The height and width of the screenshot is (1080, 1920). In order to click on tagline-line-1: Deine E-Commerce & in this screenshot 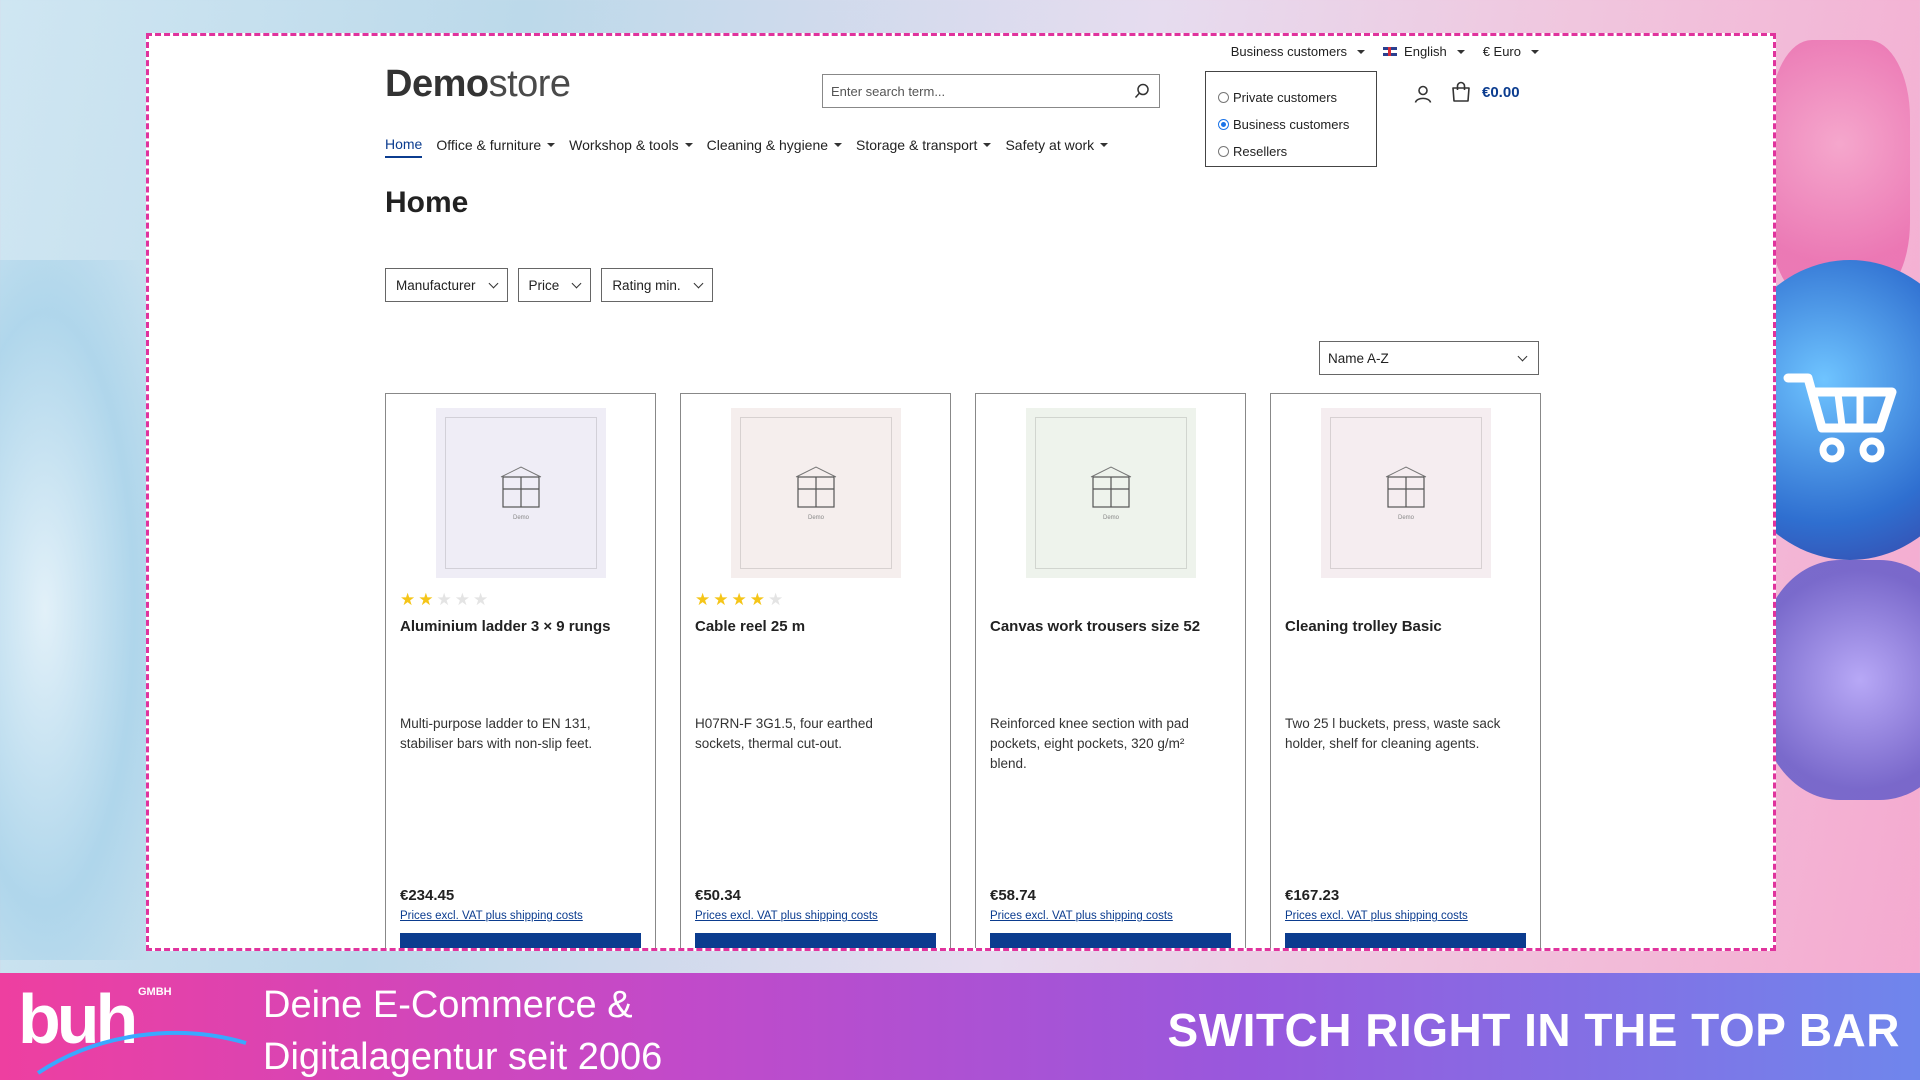, I will do `click(448, 1005)`.